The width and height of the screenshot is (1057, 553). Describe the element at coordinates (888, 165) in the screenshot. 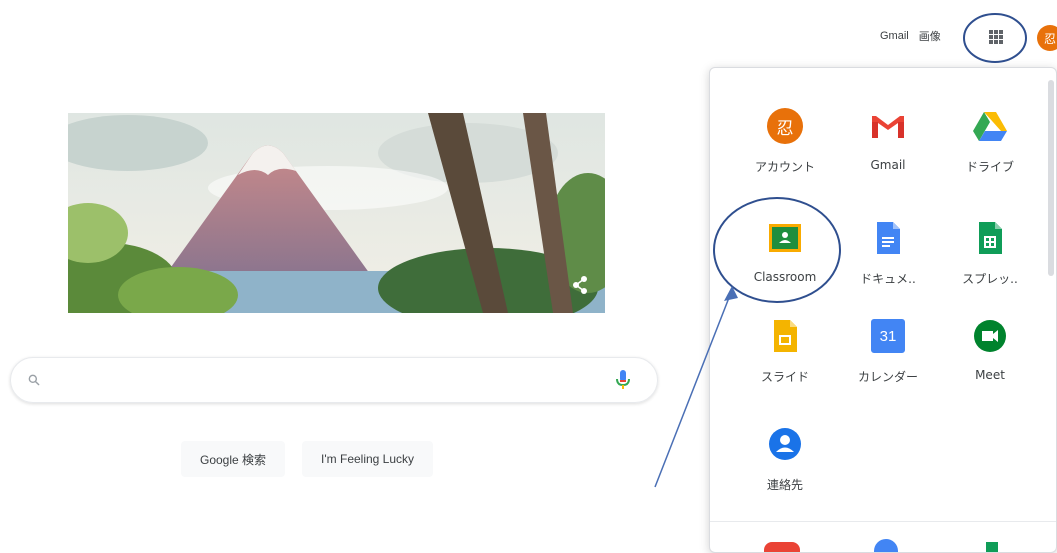

I see `app-label: Gmail` at that location.